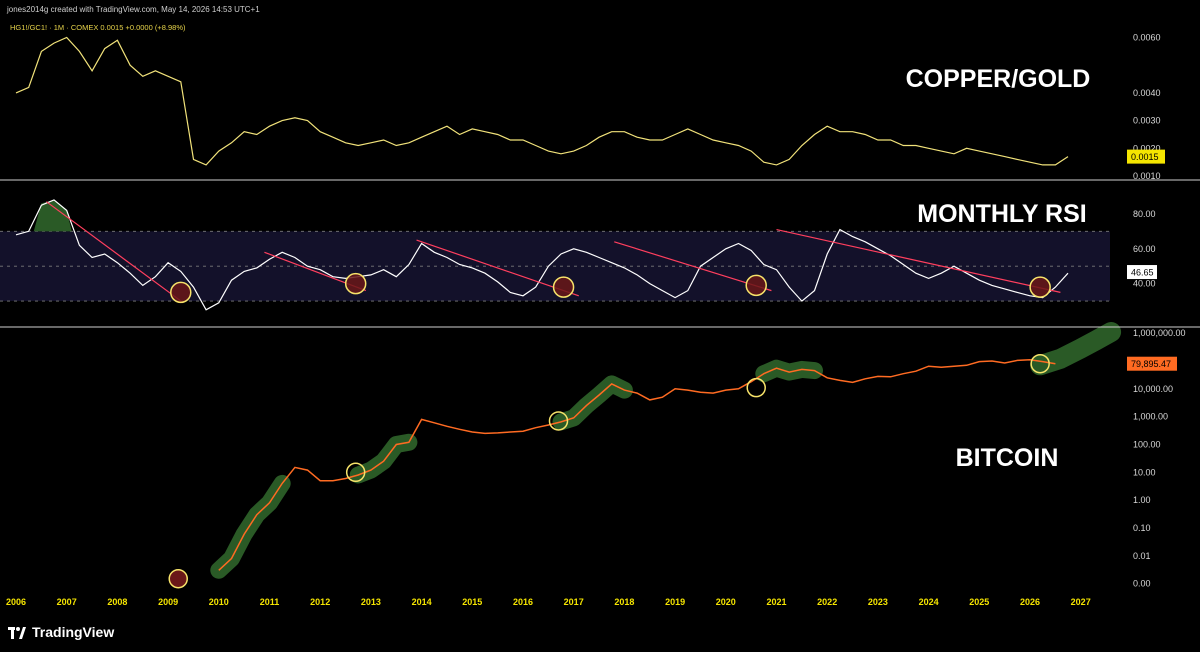  Describe the element at coordinates (1142, 584) in the screenshot. I see `y-tick-label: 0.00` at that location.